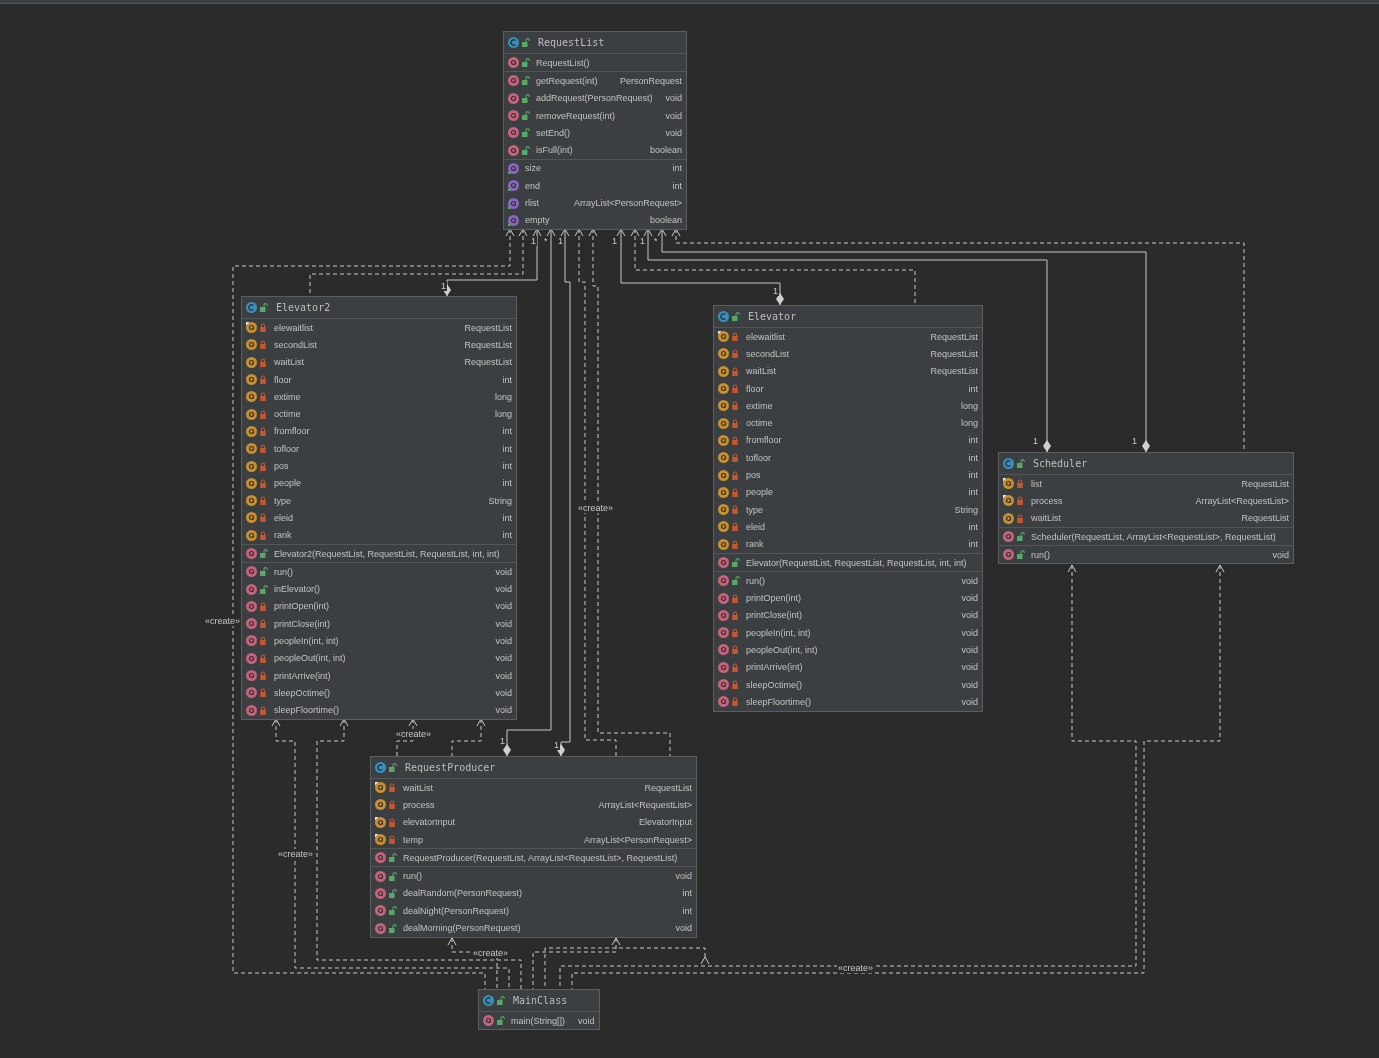  Describe the element at coordinates (540, 857) in the screenshot. I see `member-name: RequestProducer(RequestList, ArrayList<RequestList>, RequestList)` at that location.